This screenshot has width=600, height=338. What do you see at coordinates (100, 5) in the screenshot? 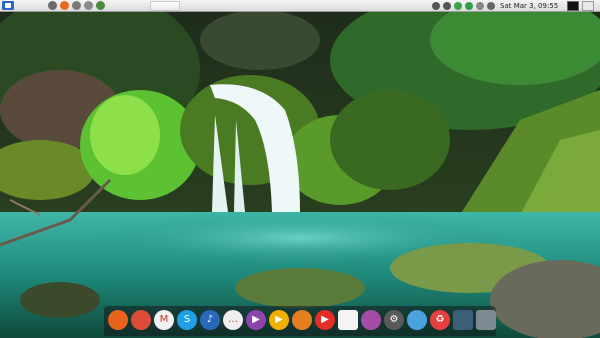
I see `photo-icon` at bounding box center [100, 5].